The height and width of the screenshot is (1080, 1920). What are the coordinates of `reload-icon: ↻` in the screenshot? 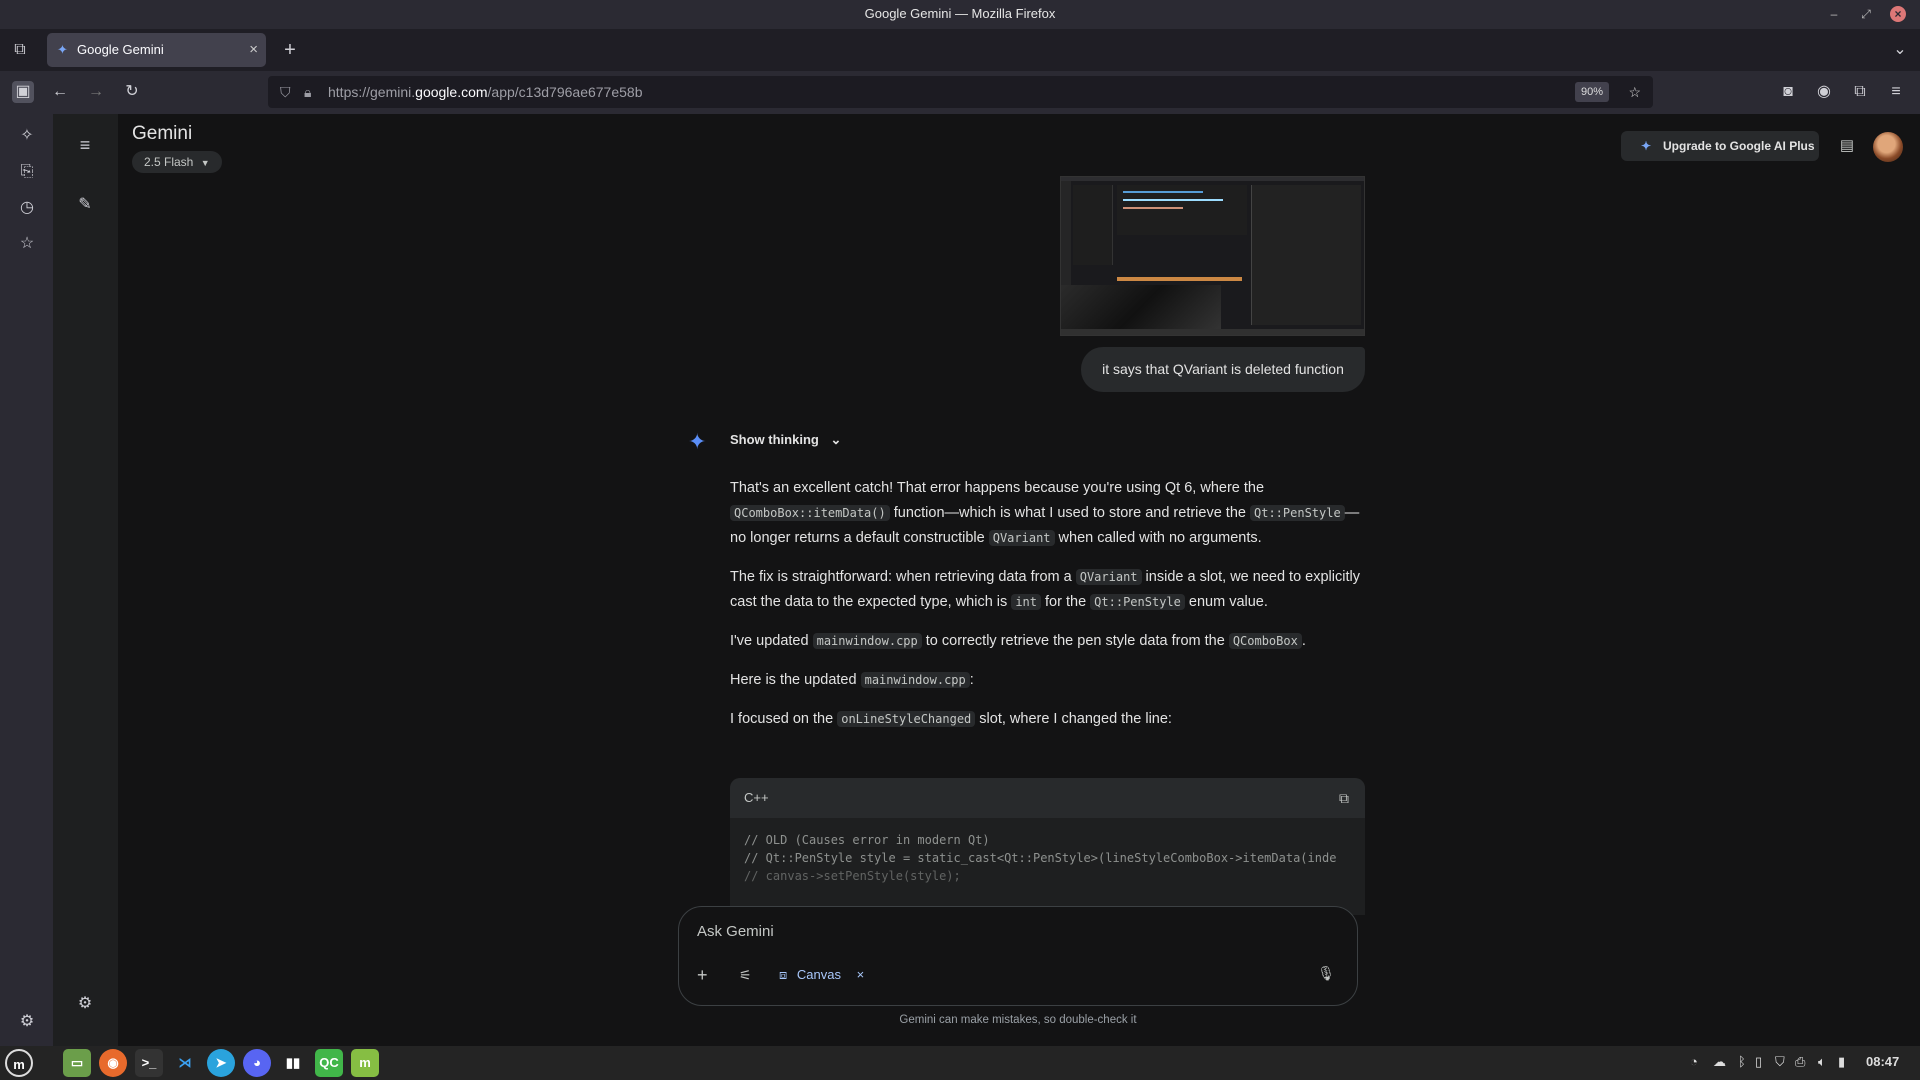 It's located at (132, 92).